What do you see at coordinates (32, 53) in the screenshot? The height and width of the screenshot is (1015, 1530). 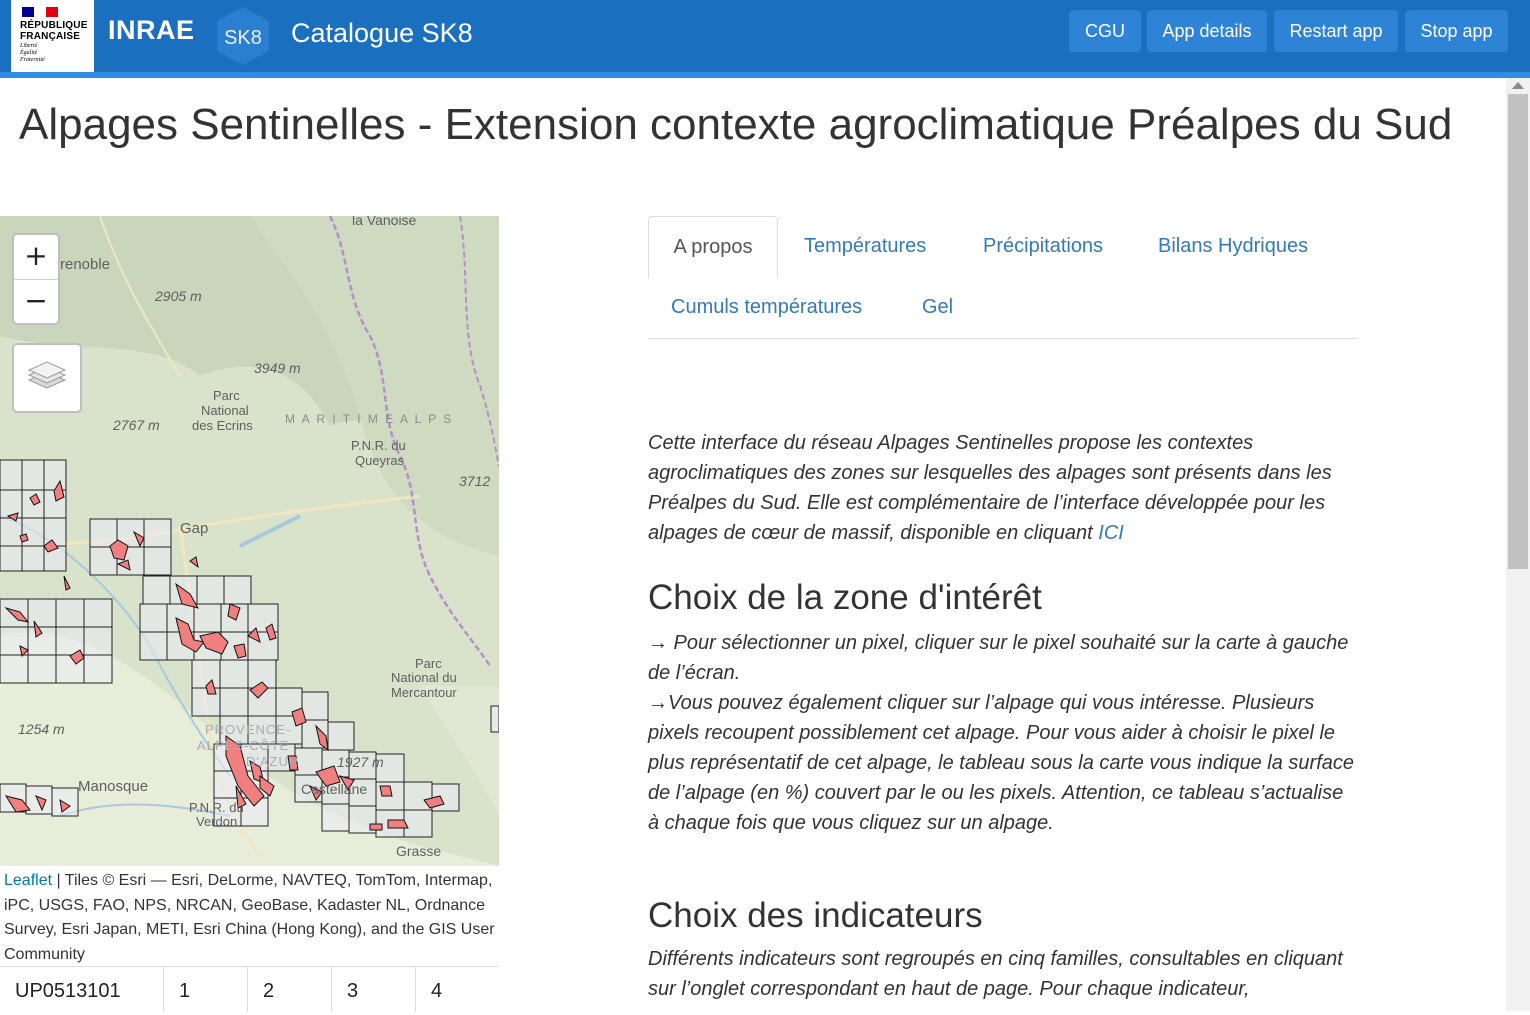 I see `rf-logo-motto: Liberté Égalité Fraternité` at bounding box center [32, 53].